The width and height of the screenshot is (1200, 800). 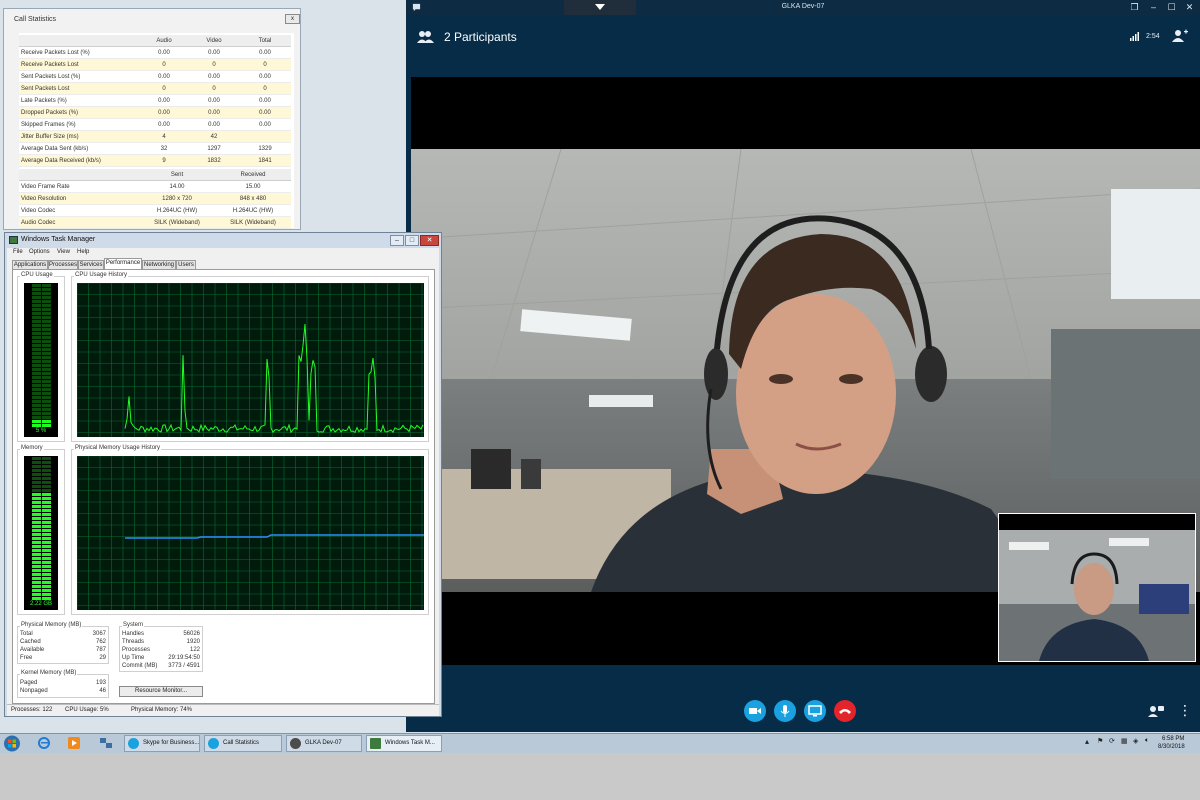 I want to click on internet-explorer-icon, so click(x=44, y=743).